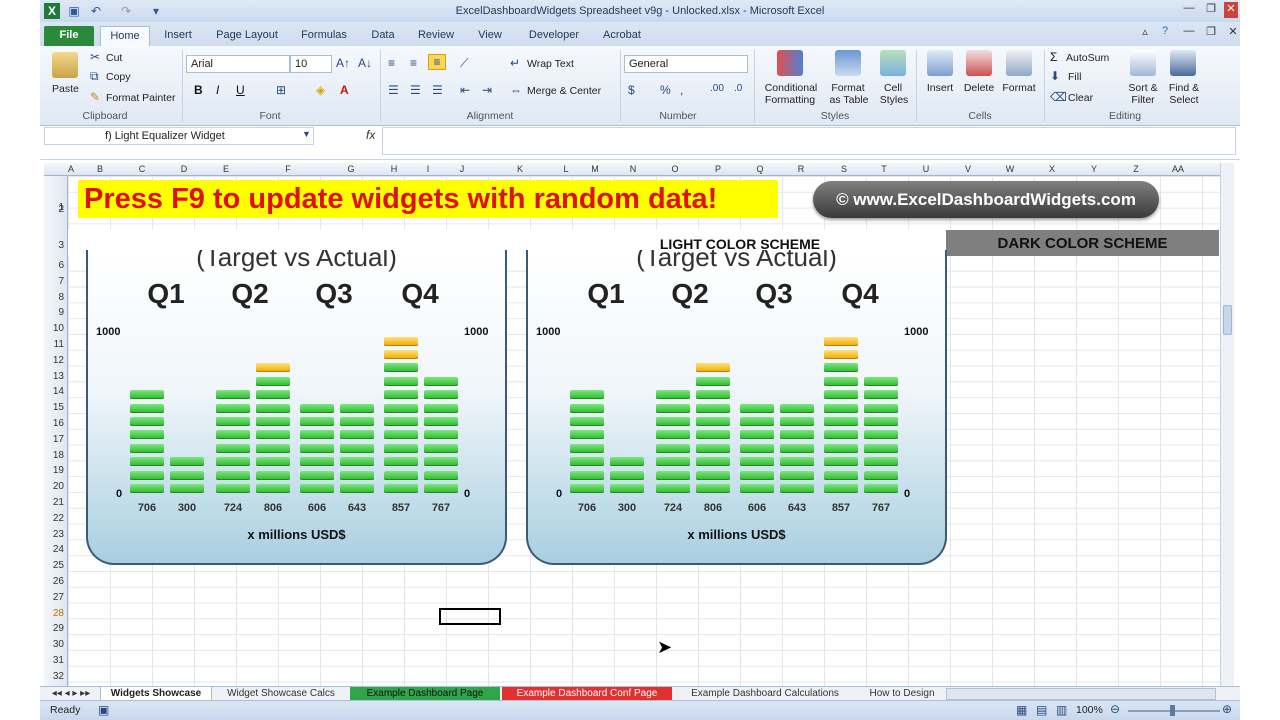  What do you see at coordinates (58, 439) in the screenshot?
I see `row-header: 17` at bounding box center [58, 439].